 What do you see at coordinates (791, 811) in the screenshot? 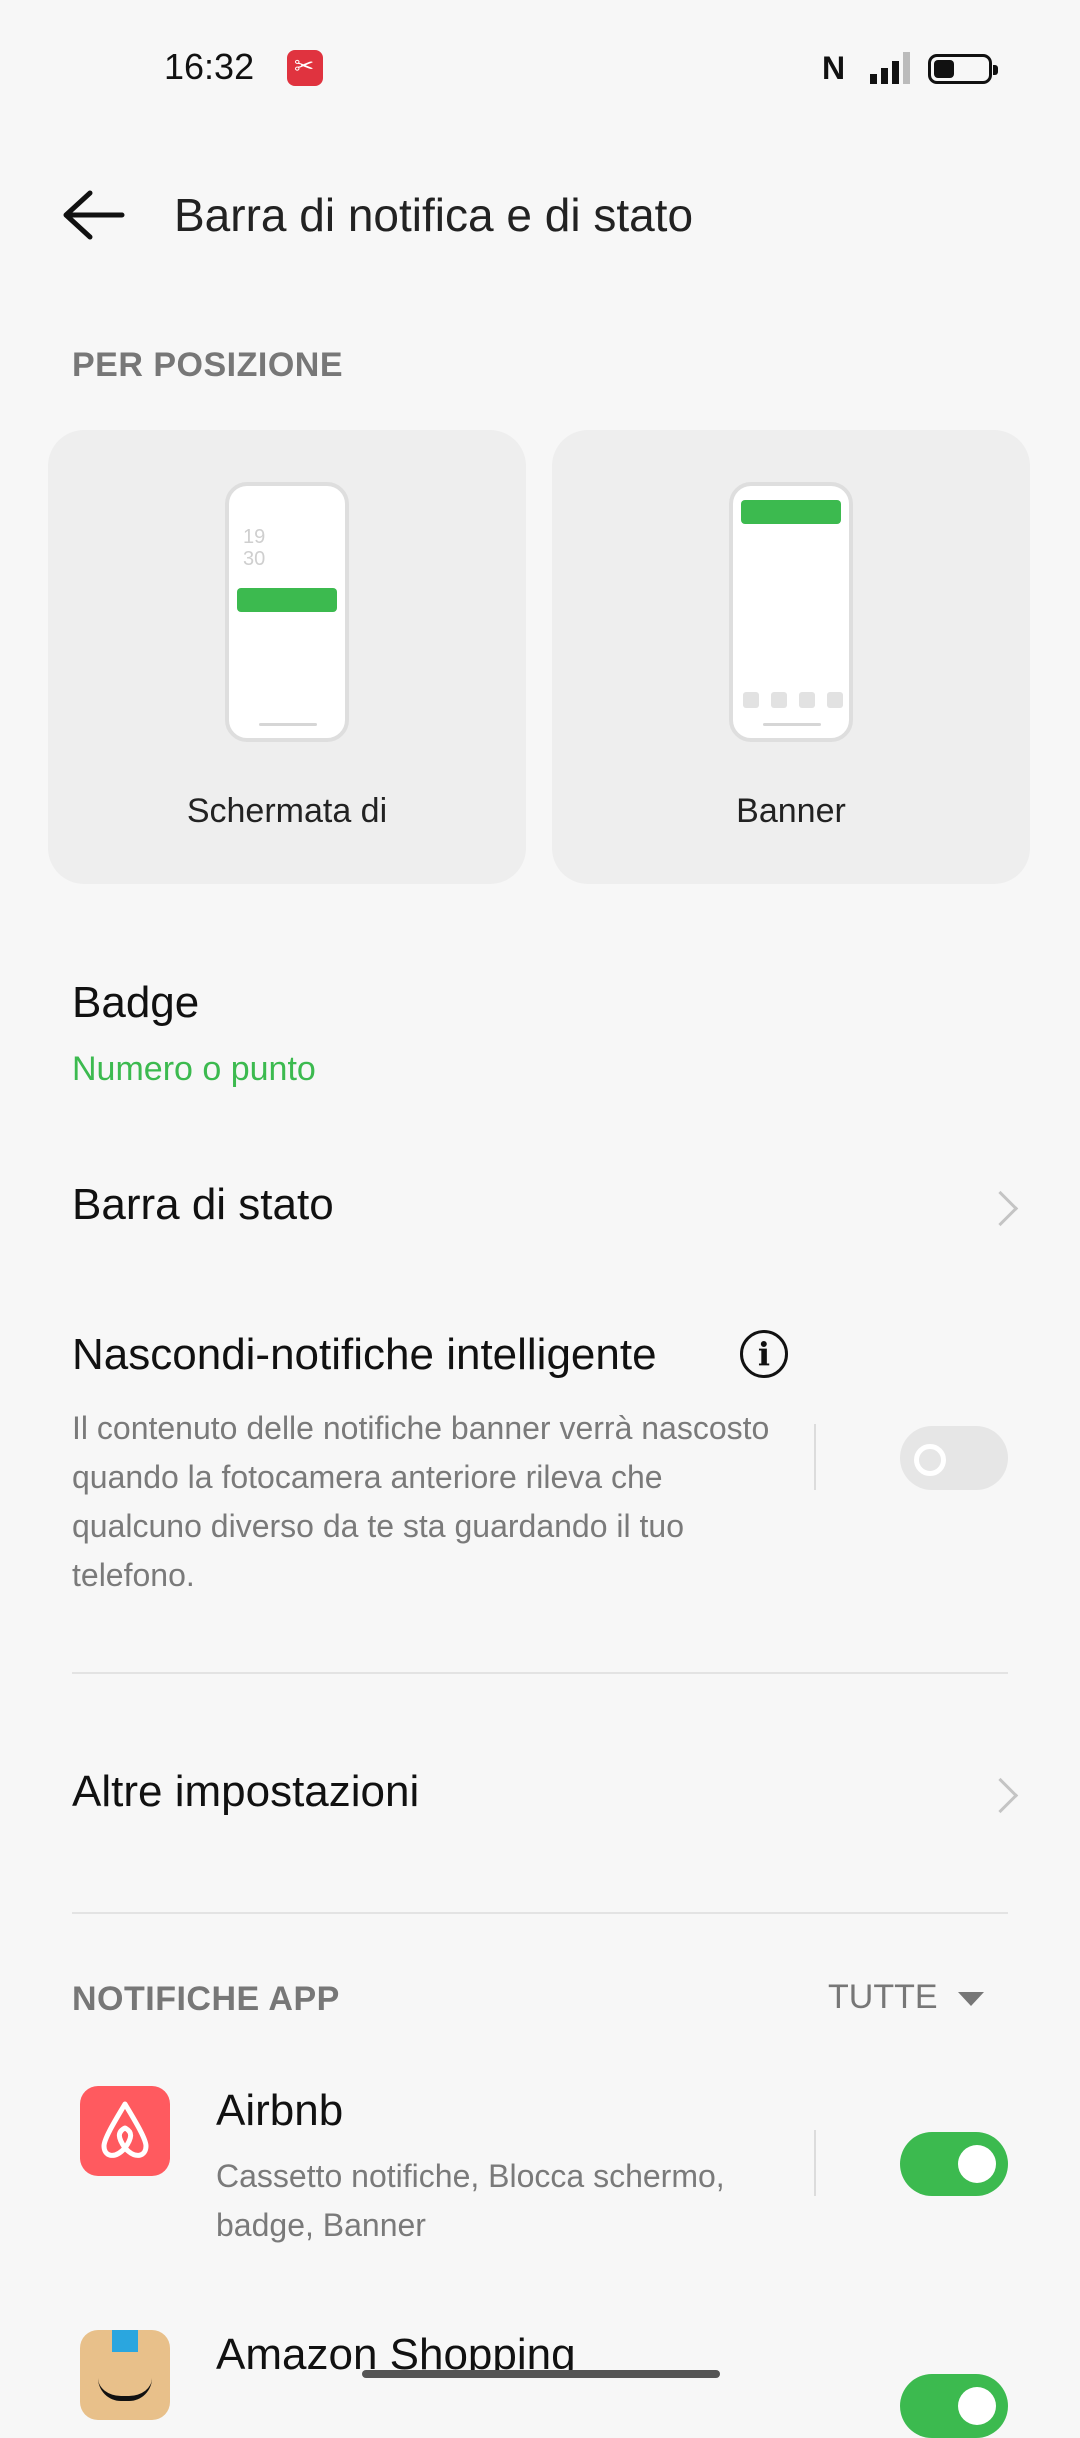
I see `card-label-banner: Banner` at bounding box center [791, 811].